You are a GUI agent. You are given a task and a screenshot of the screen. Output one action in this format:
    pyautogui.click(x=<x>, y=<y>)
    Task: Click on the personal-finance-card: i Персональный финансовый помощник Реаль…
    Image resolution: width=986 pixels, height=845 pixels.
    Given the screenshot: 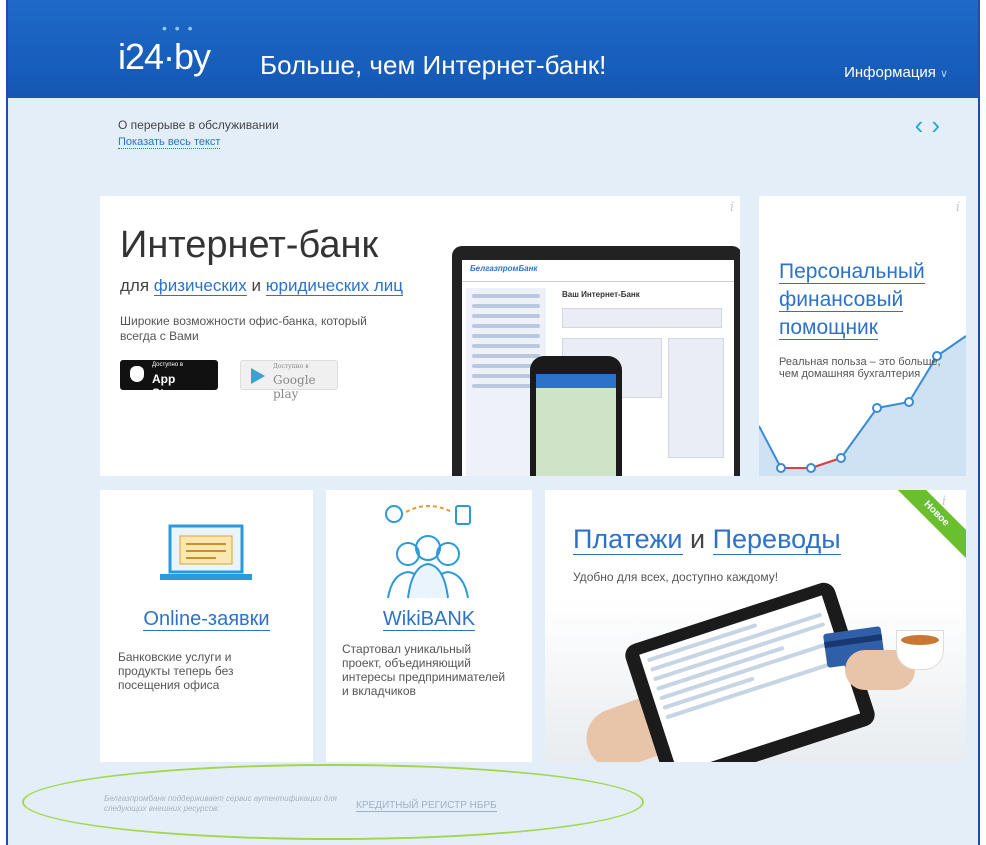 What is the action you would take?
    pyautogui.click(x=862, y=336)
    